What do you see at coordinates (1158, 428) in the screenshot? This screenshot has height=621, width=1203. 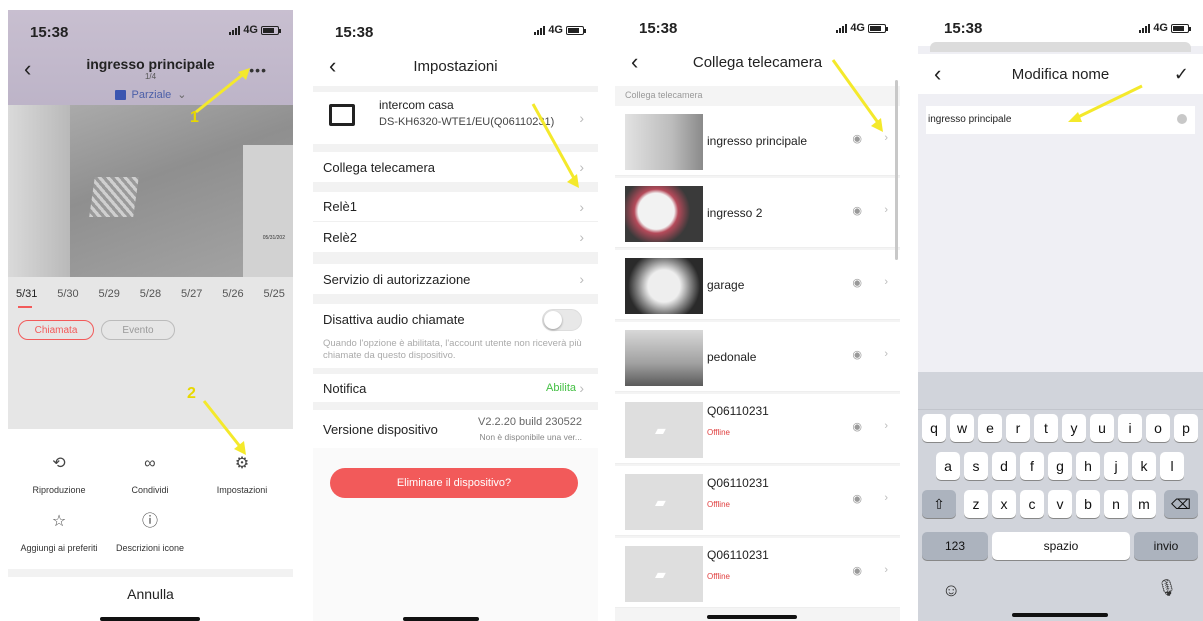 I see `key-o: o` at bounding box center [1158, 428].